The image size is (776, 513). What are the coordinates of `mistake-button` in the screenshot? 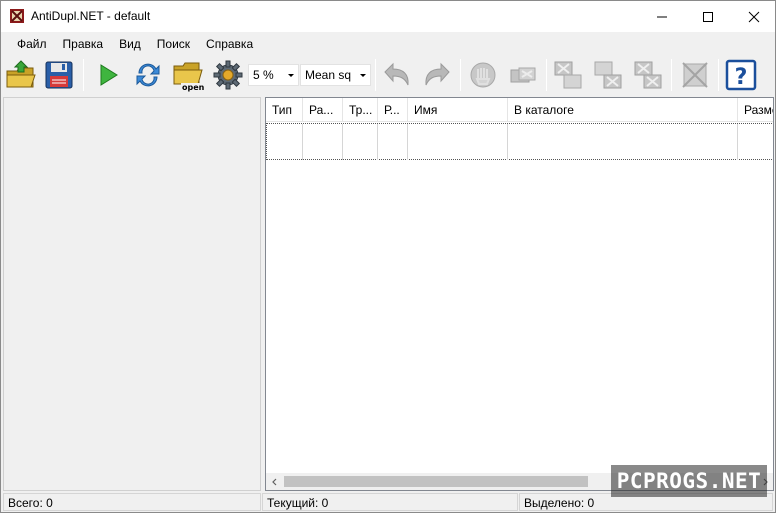 It's located at (483, 75).